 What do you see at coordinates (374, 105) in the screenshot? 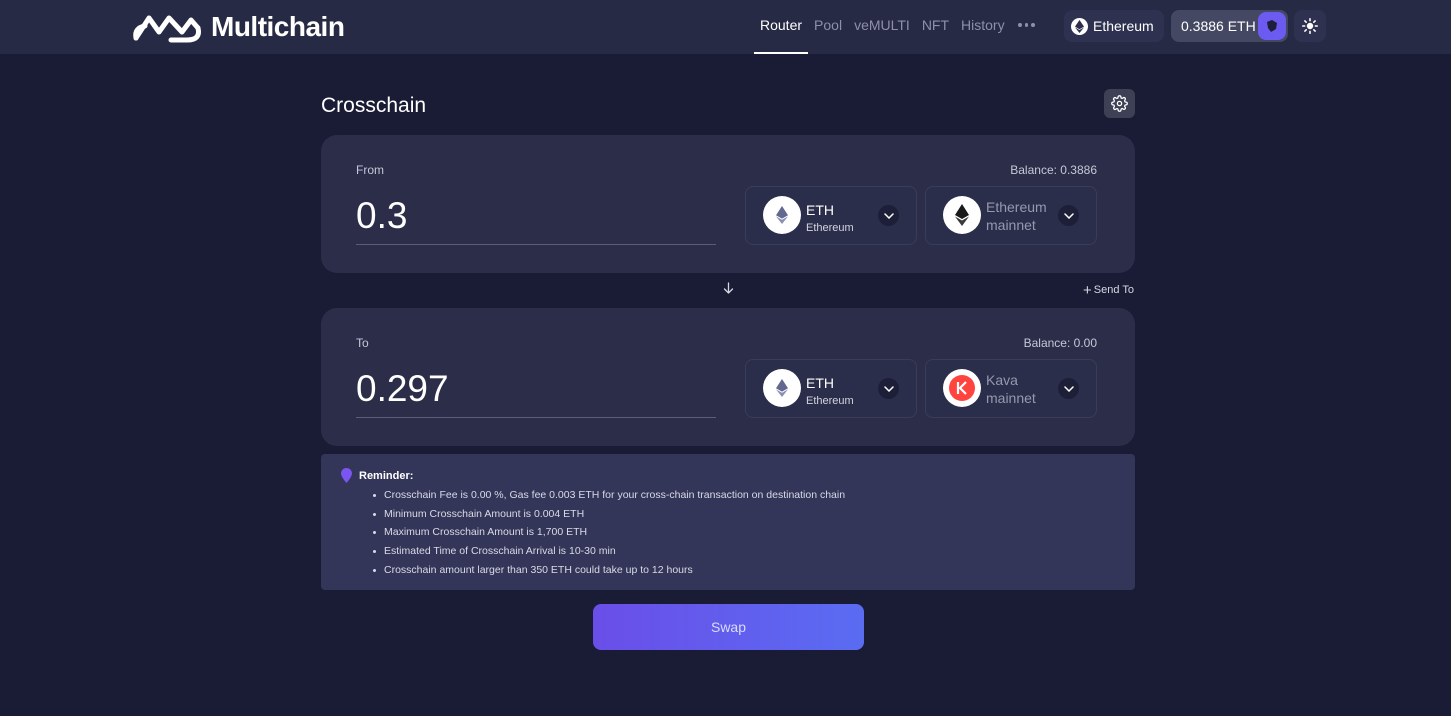
I see `page-title: Crosschain` at bounding box center [374, 105].